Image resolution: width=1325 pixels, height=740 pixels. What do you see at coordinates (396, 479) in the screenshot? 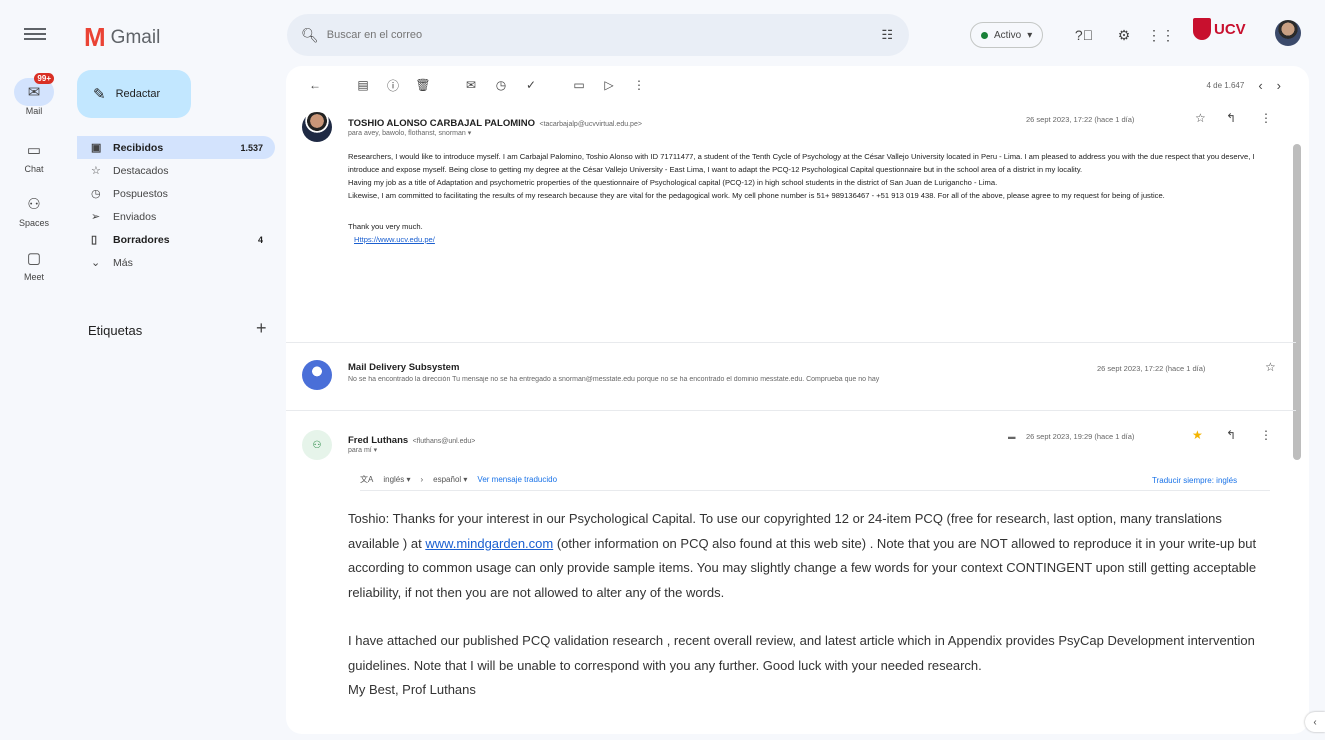
I see `source-language-select: inglés ▾` at bounding box center [396, 479].